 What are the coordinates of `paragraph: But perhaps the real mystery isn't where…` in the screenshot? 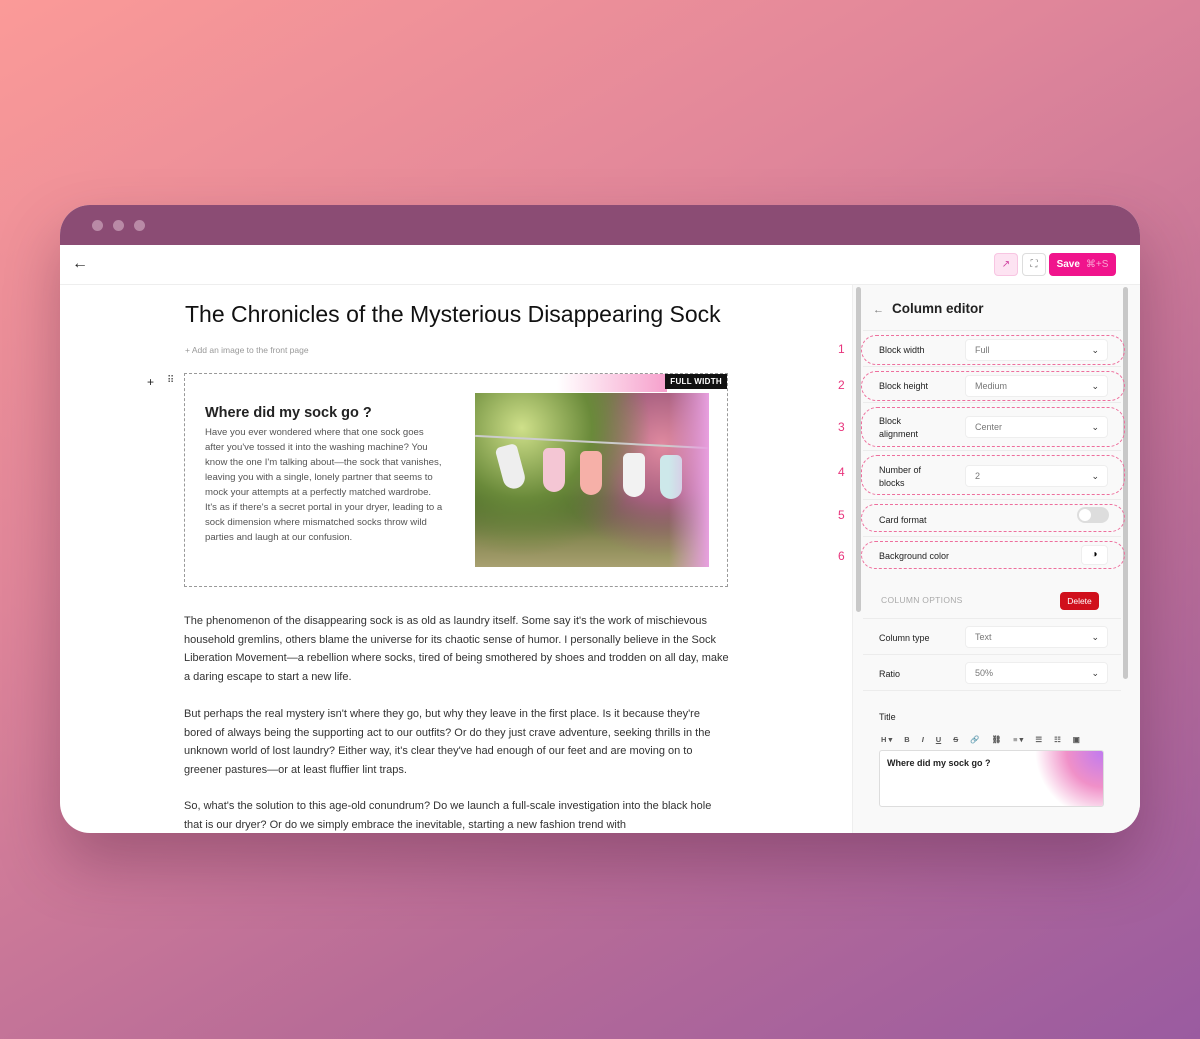 It's located at (456, 742).